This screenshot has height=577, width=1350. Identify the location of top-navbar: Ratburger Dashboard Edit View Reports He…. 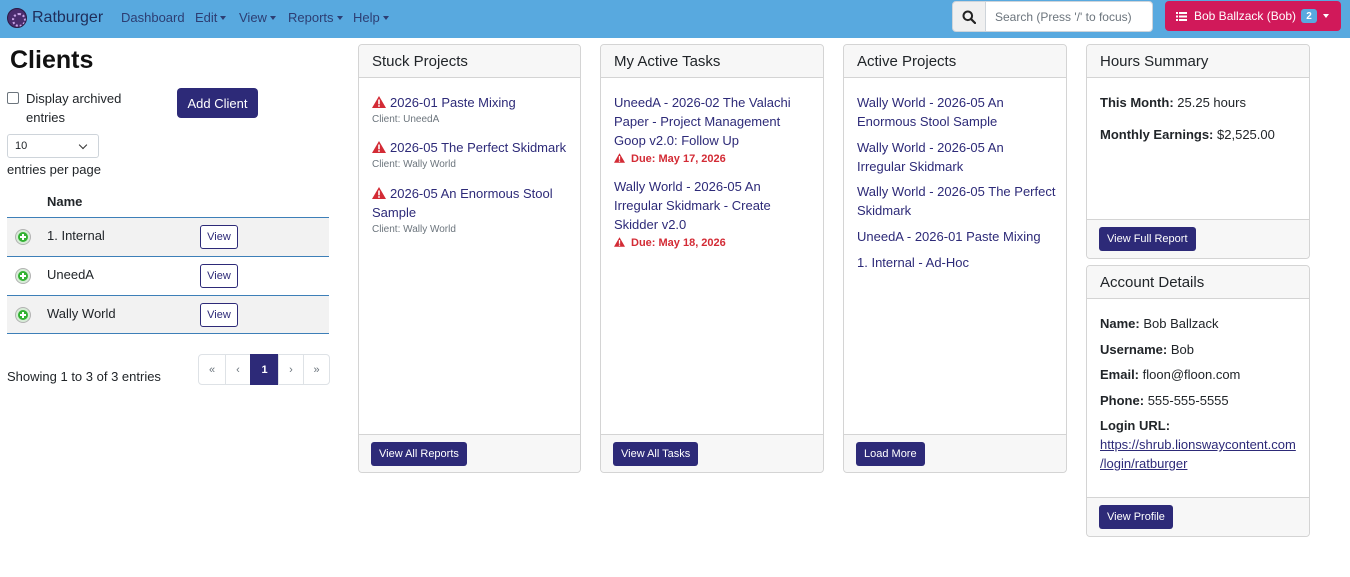
(675, 19).